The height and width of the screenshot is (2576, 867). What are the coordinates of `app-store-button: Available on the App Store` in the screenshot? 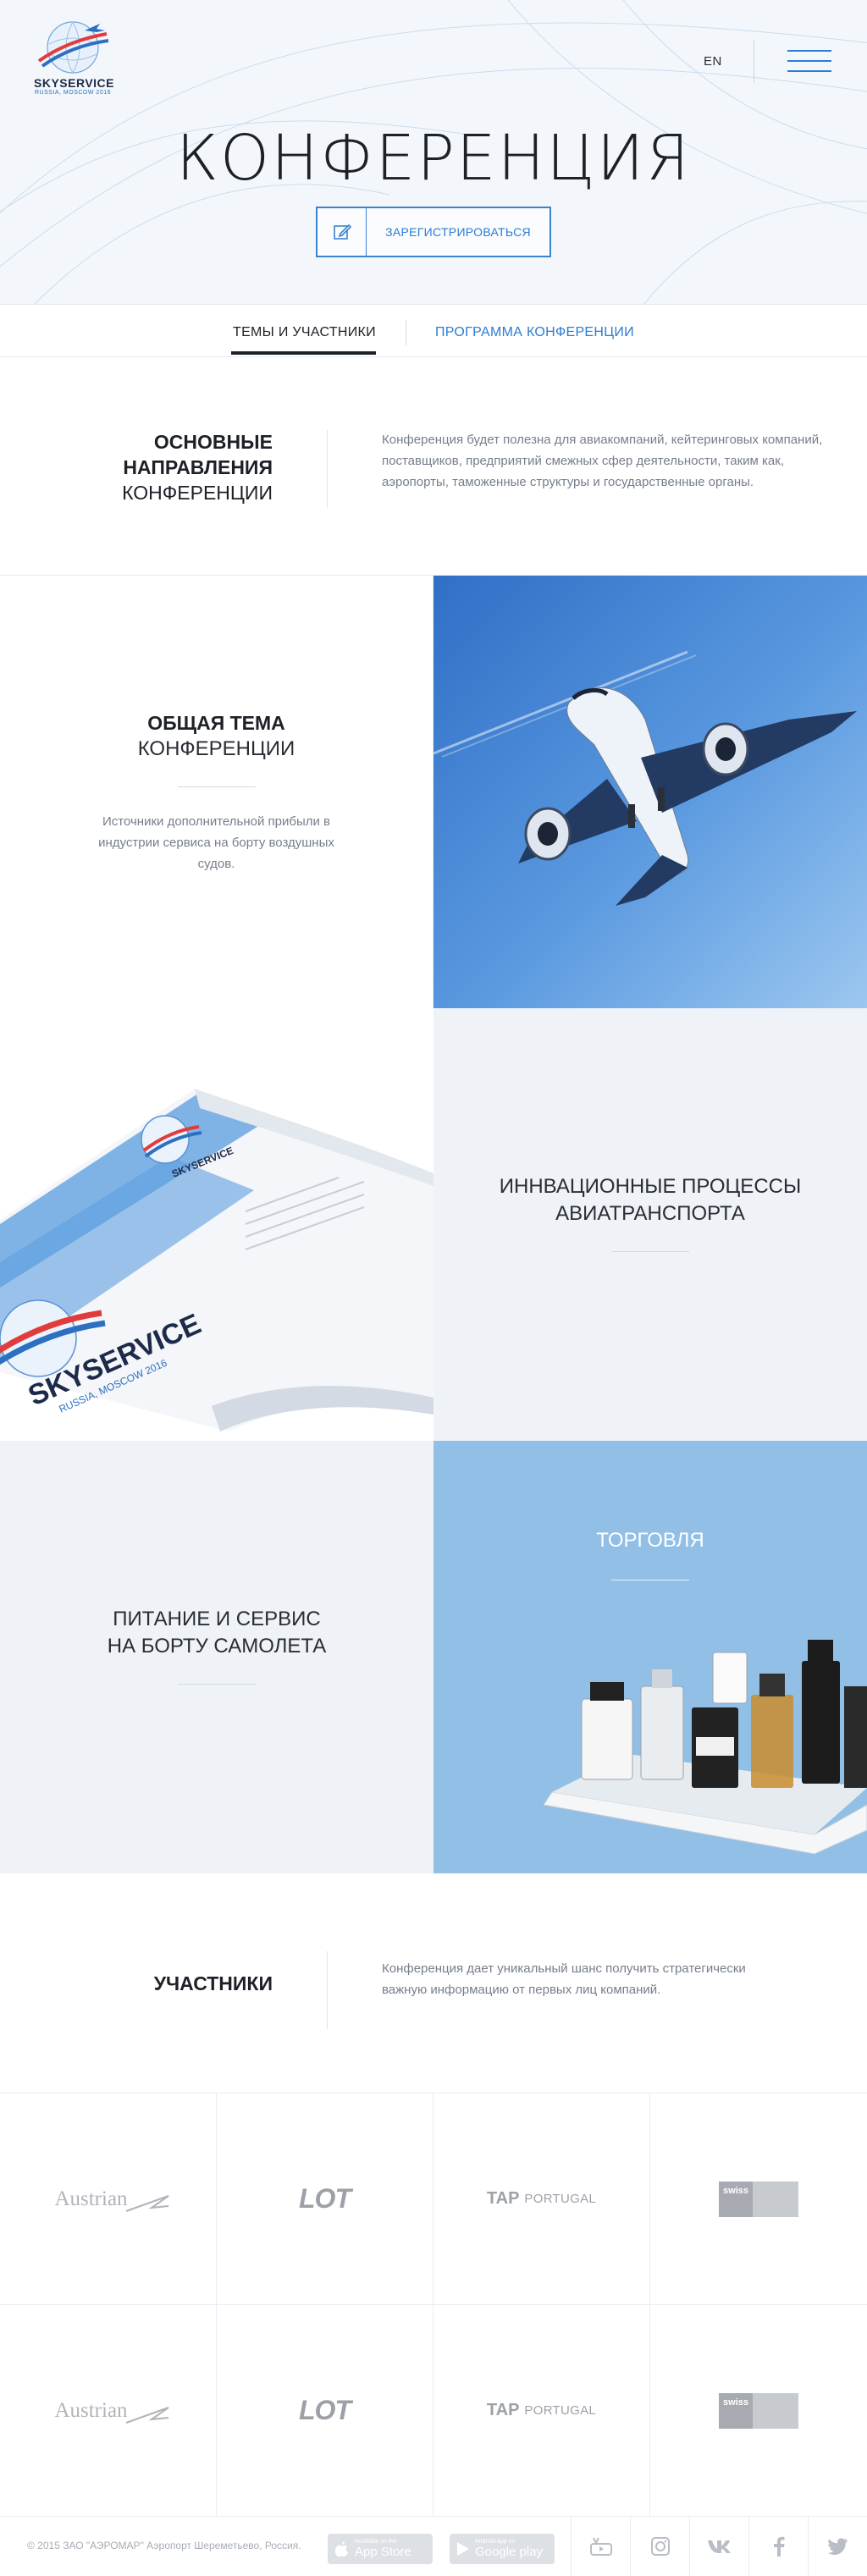 It's located at (380, 2549).